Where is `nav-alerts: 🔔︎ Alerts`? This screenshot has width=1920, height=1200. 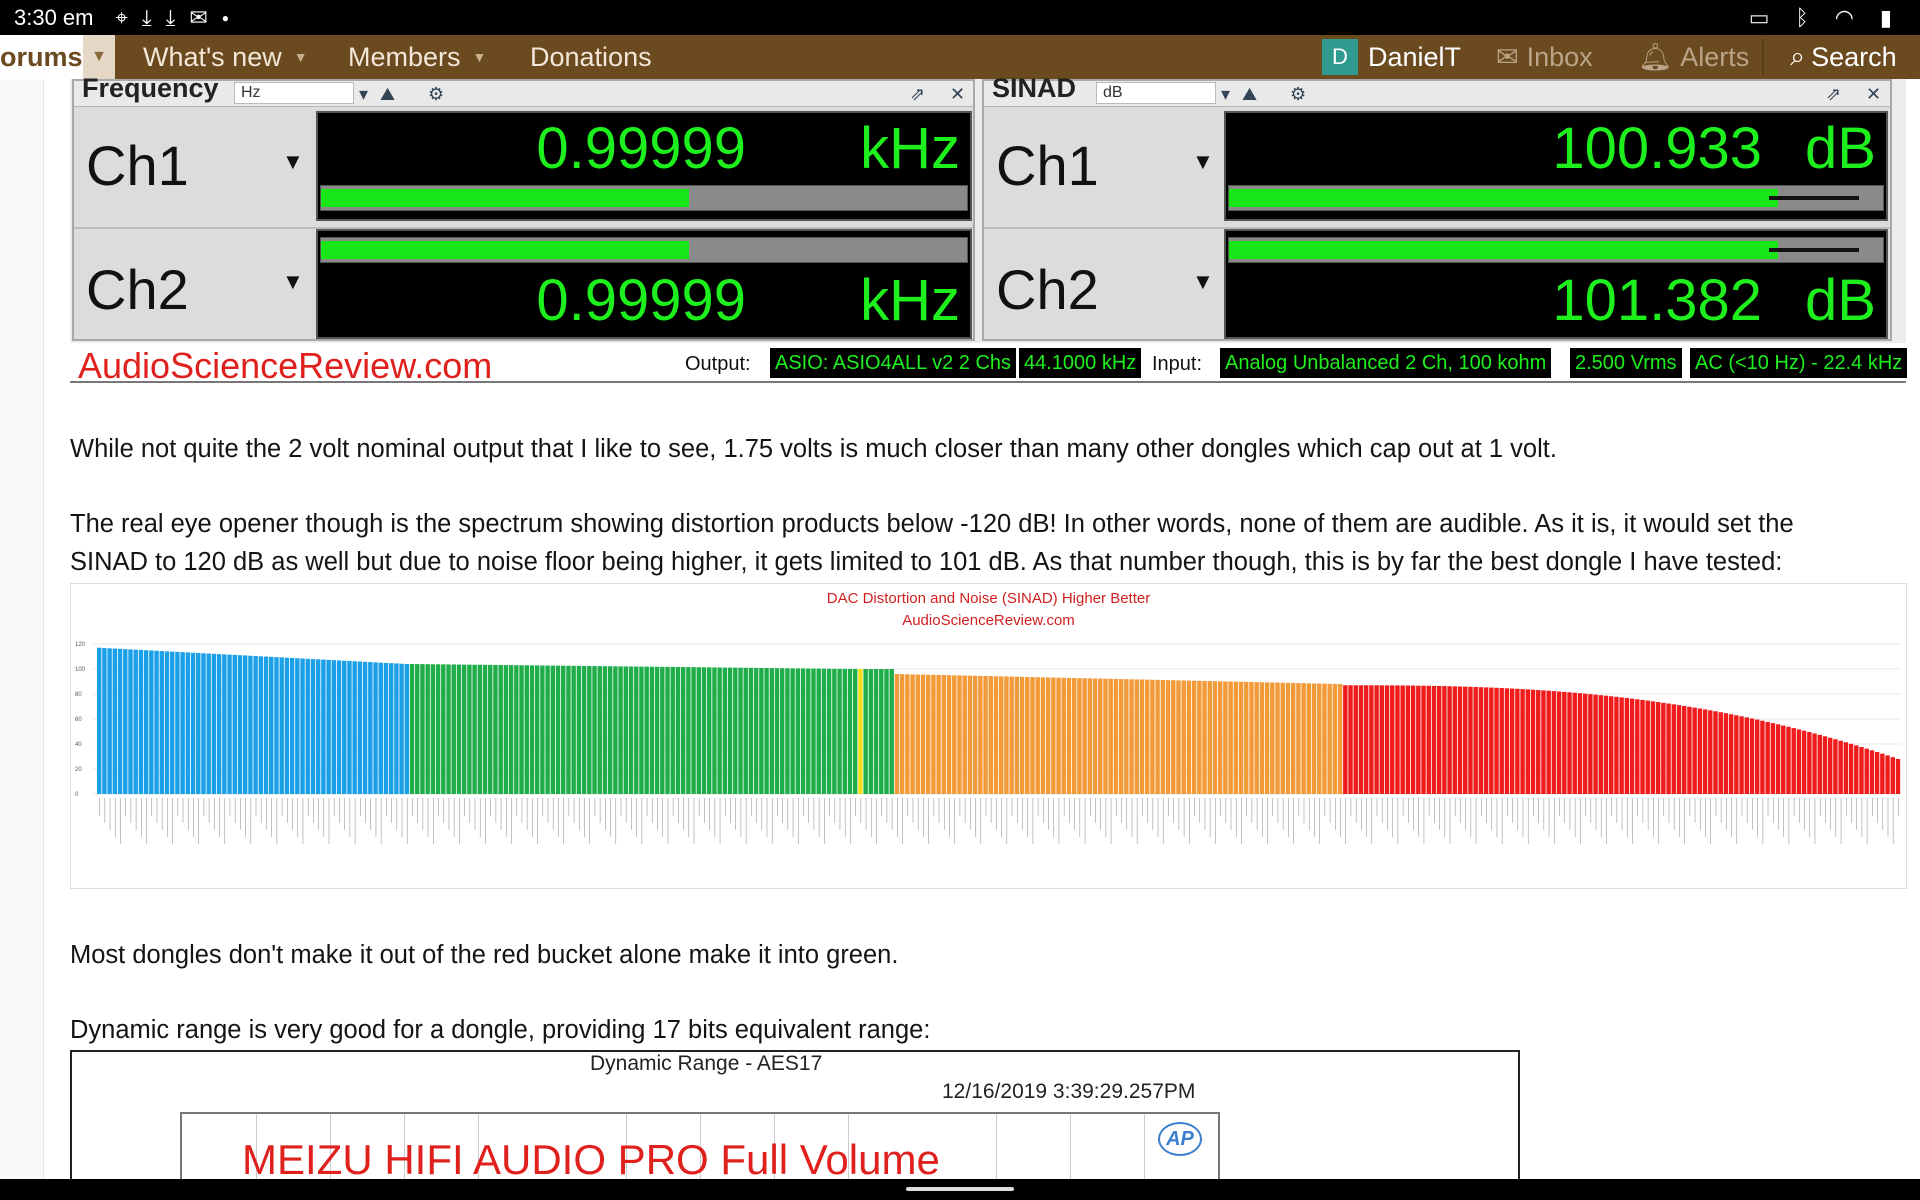 nav-alerts: 🔔︎ Alerts is located at coordinates (1693, 57).